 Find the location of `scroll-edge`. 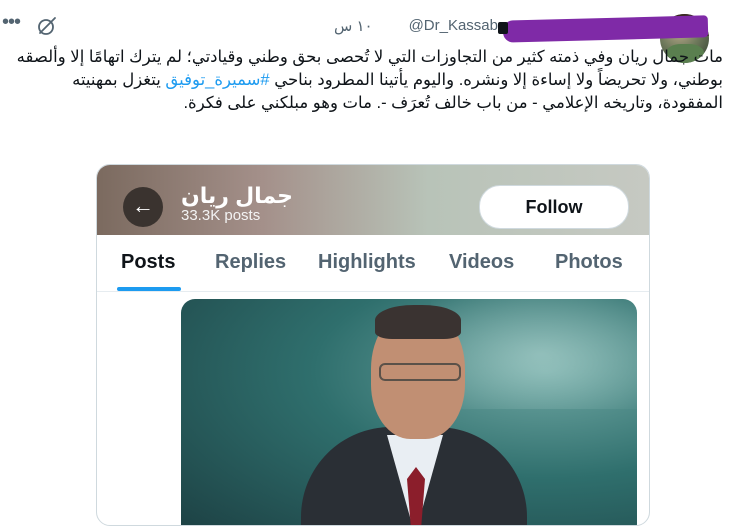

scroll-edge is located at coordinates (731, 256).